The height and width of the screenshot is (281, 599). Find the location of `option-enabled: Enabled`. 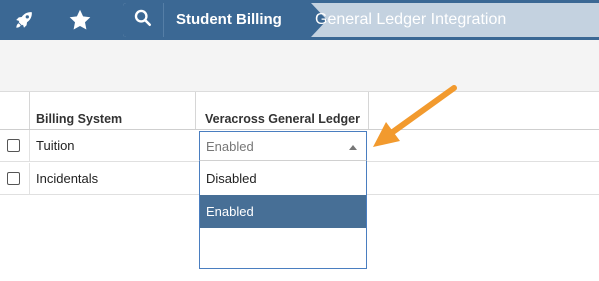

option-enabled: Enabled is located at coordinates (283, 211).